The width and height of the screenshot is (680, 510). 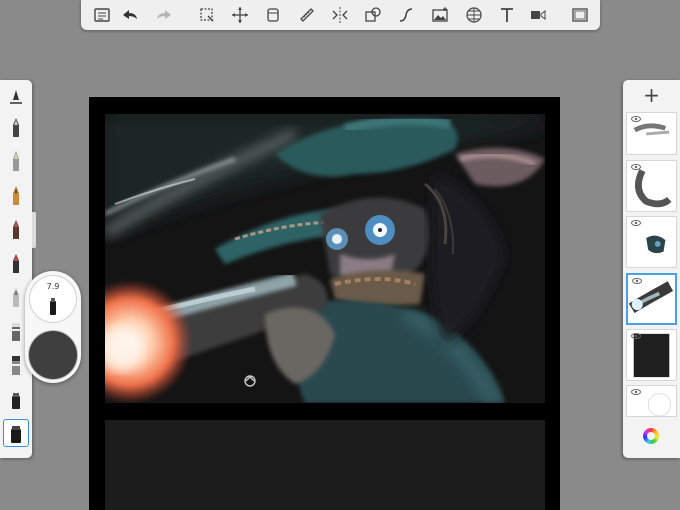 What do you see at coordinates (651, 299) in the screenshot?
I see `layer-4-selected` at bounding box center [651, 299].